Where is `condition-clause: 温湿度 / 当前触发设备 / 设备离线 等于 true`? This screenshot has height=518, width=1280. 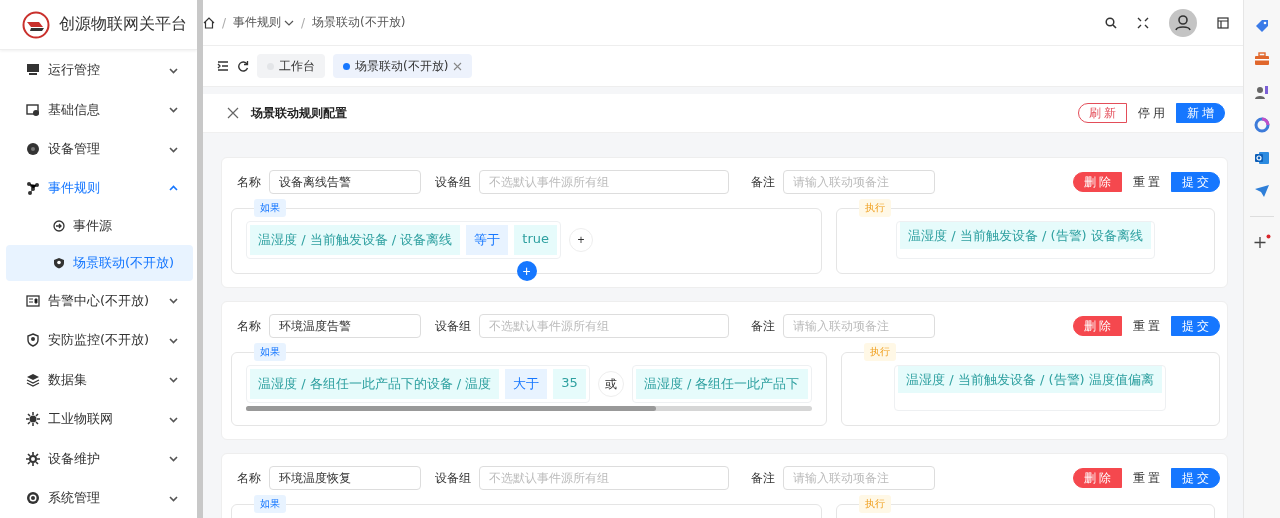
condition-clause: 温湿度 / 当前触发设备 / 设备离线 等于 true is located at coordinates (403, 240).